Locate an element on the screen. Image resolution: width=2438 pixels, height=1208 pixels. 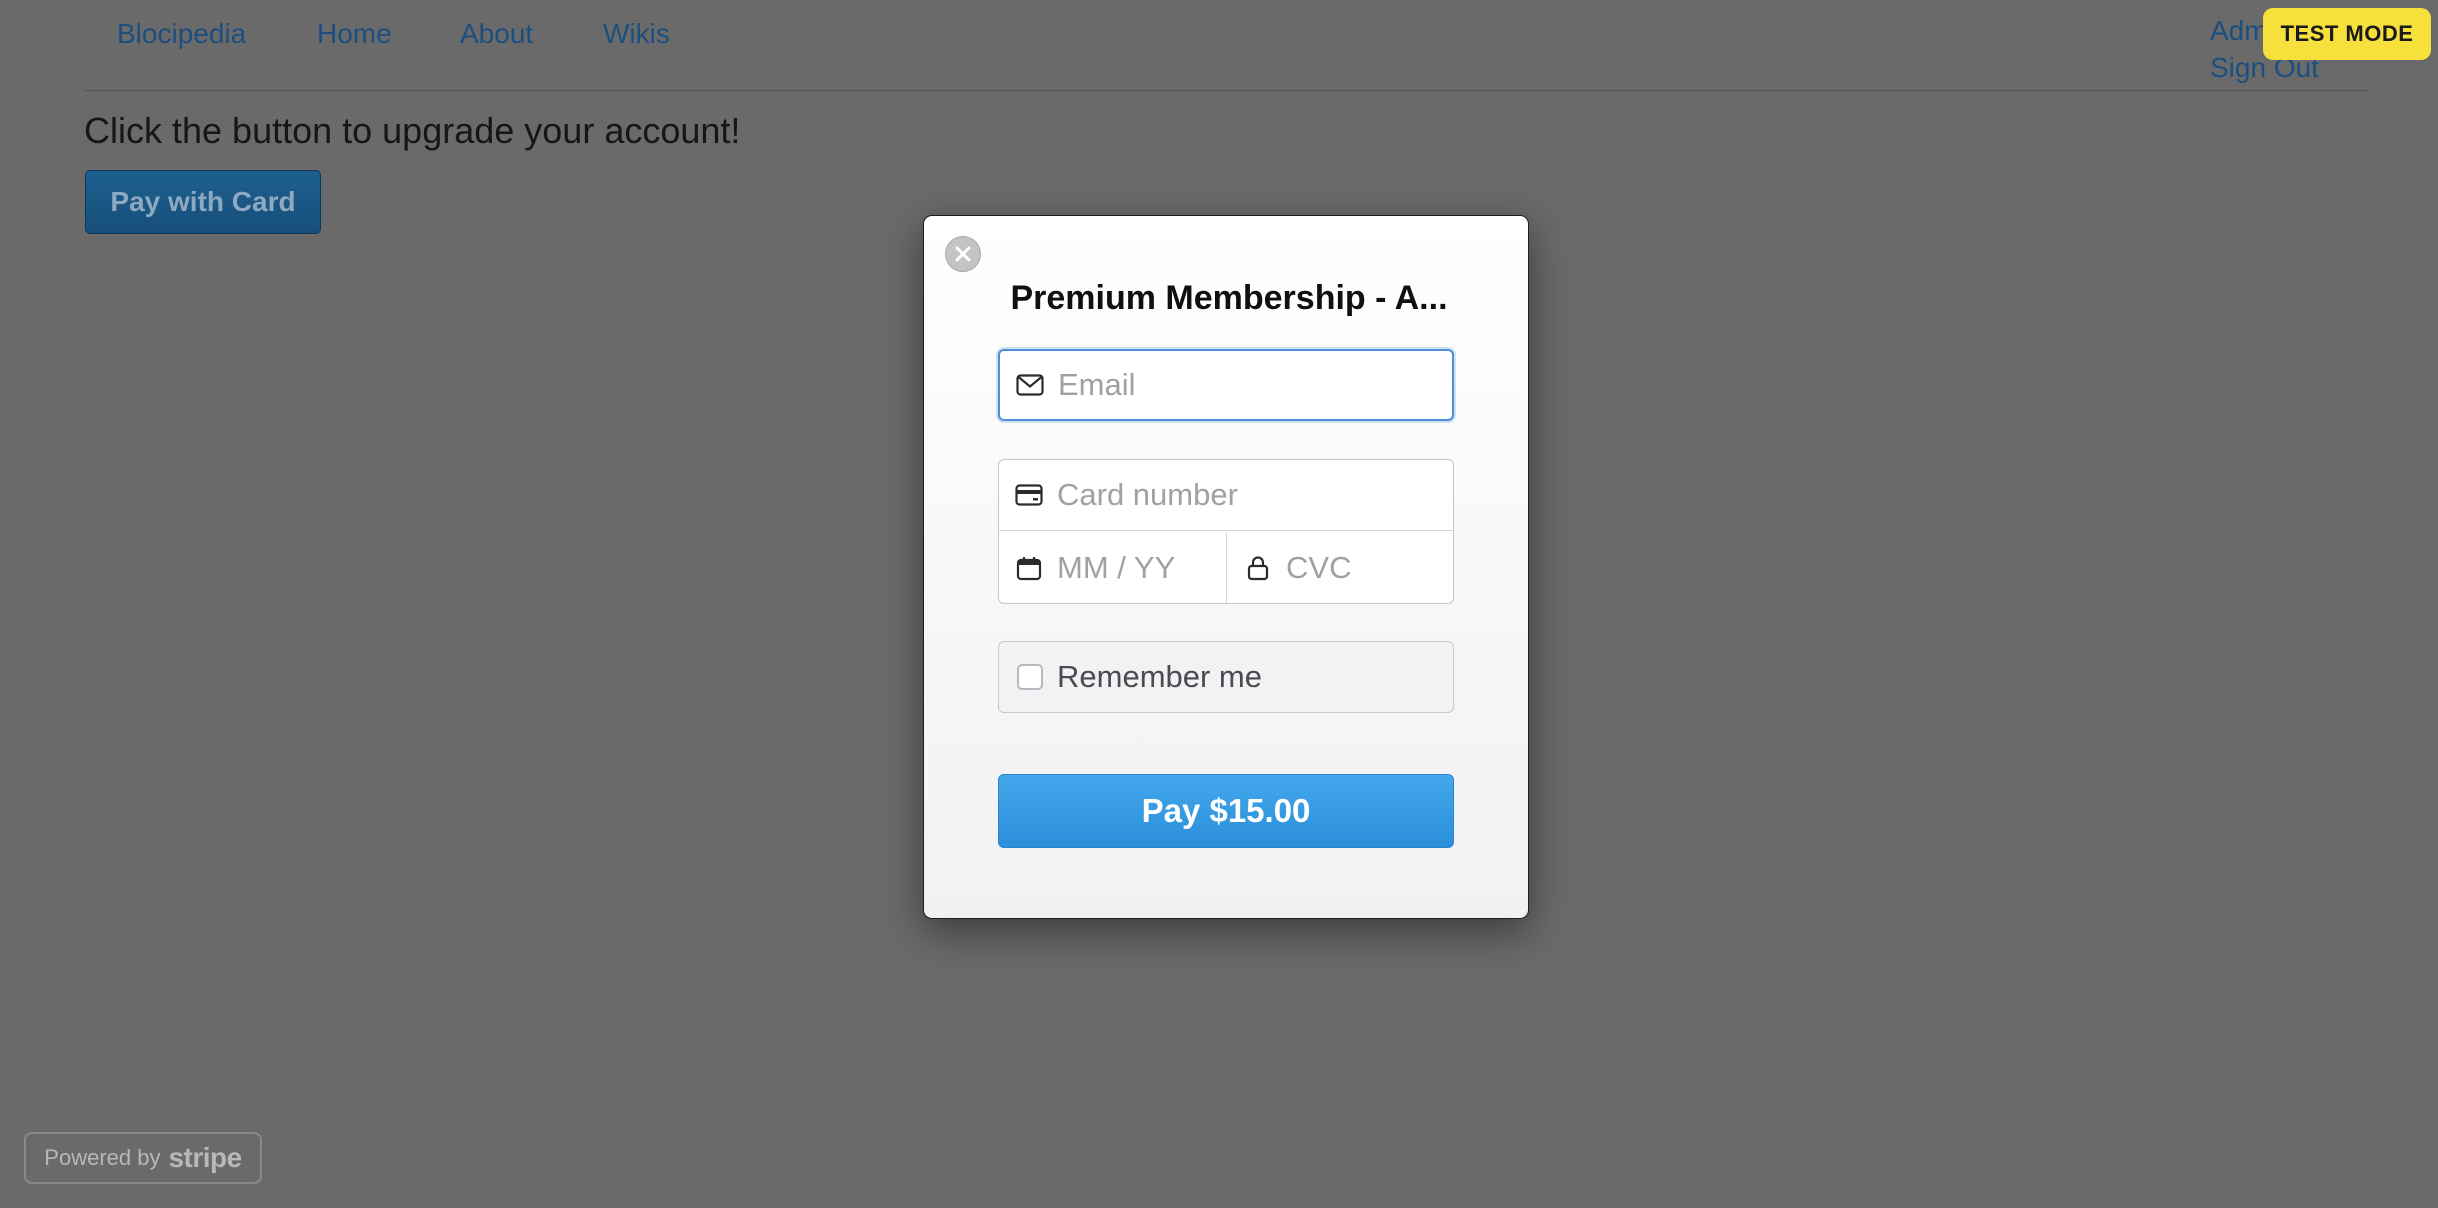
card-details-group: Card number MM / YY CVC is located at coordinates (1226, 531).